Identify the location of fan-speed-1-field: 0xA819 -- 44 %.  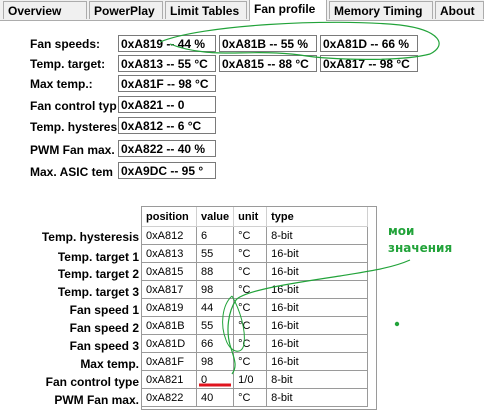
(167, 43).